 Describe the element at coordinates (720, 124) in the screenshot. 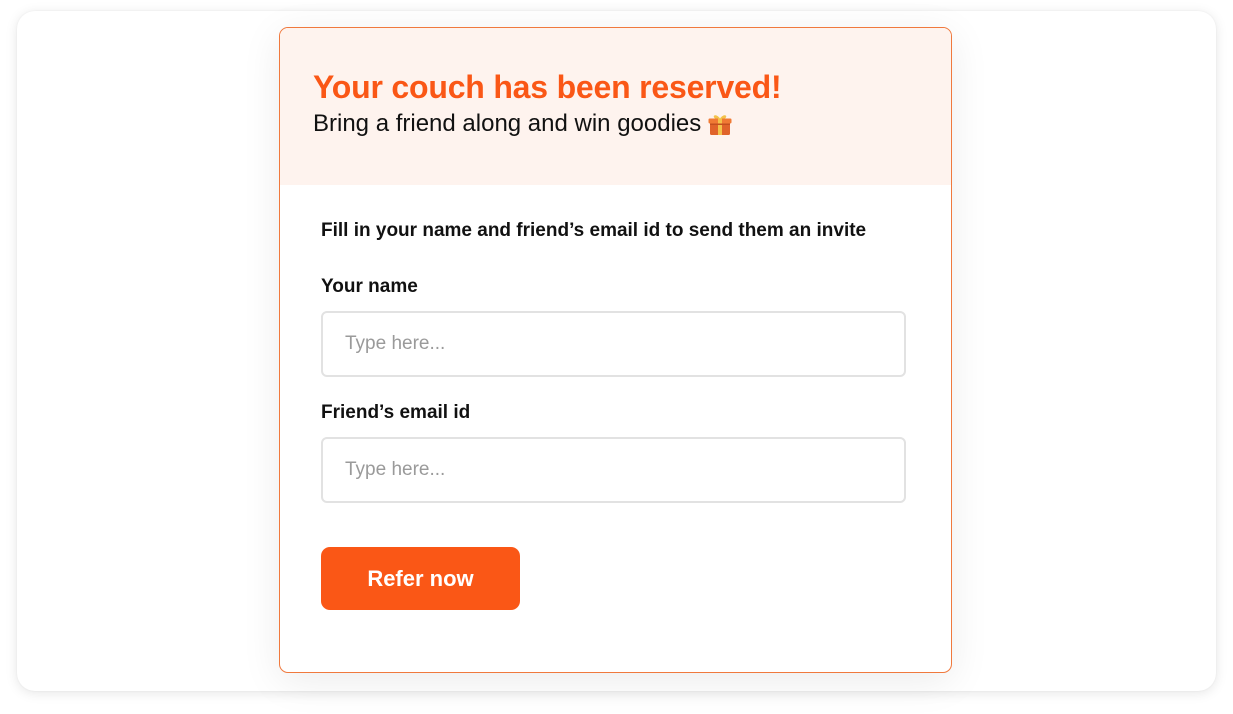

I see `gift-icon` at that location.